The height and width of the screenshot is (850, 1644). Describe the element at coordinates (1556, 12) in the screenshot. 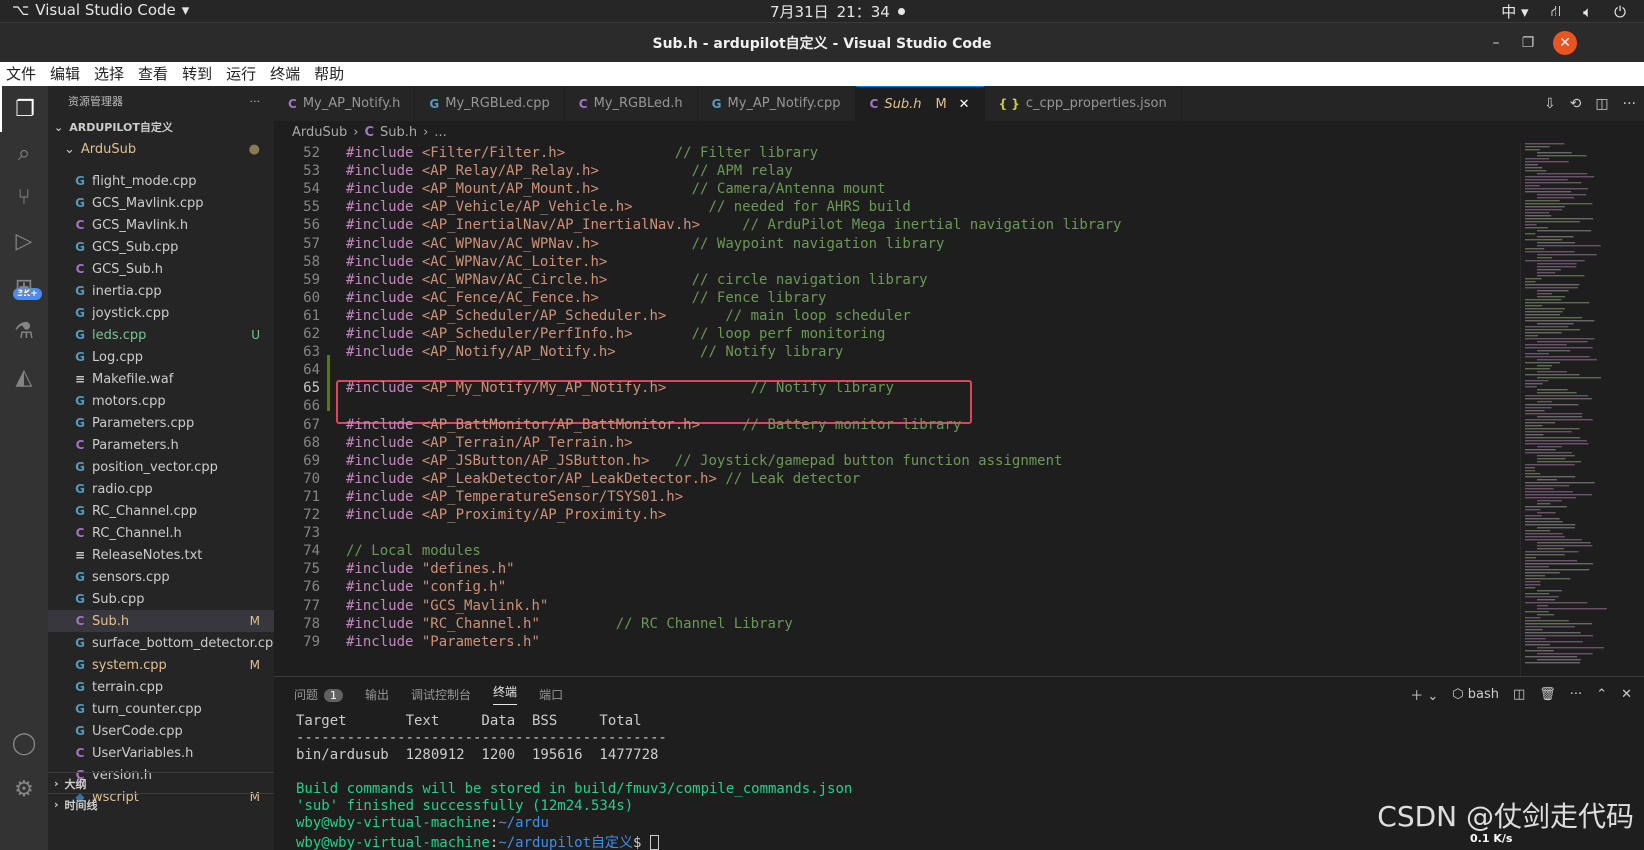

I see `network-icon: ⛙` at that location.